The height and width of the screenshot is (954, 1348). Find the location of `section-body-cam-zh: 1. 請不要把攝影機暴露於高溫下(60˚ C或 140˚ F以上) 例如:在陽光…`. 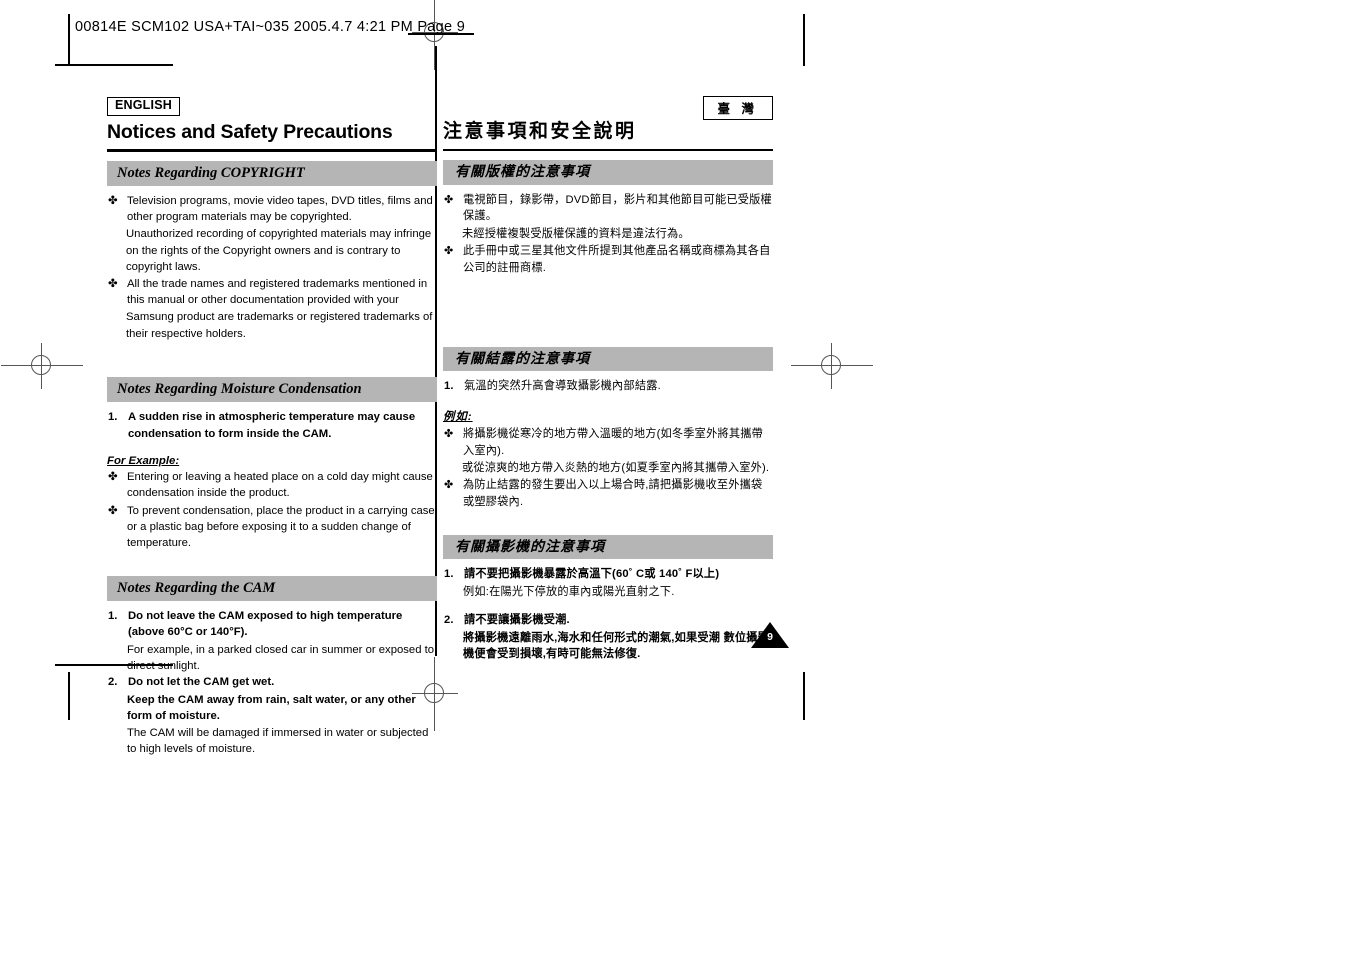

section-body-cam-zh: 1. 請不要把攝影機暴露於高溫下(60˚ C或 140˚ F以上) 例如:在陽光… is located at coordinates (608, 611).